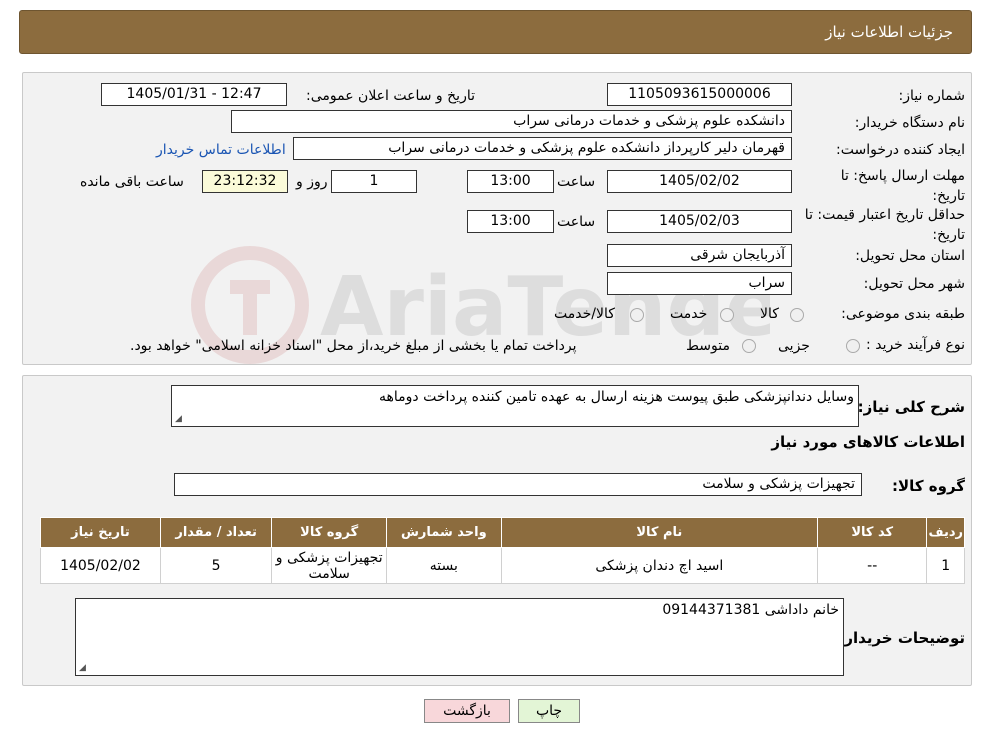 The width and height of the screenshot is (985, 744). Describe the element at coordinates (699, 221) in the screenshot. I see `validity-date-field: 1405/02/03` at that location.